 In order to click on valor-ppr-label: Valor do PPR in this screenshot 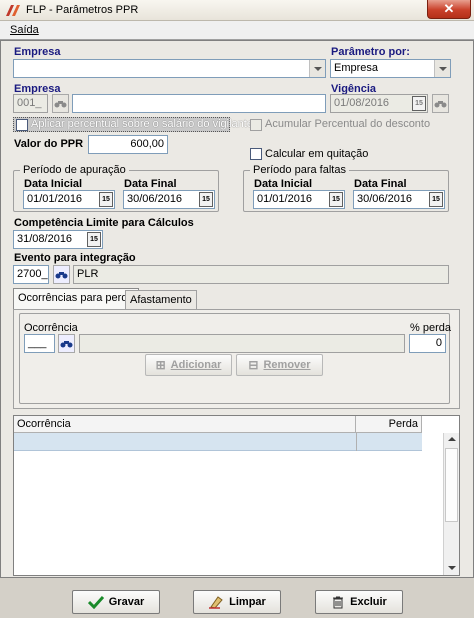, I will do `click(49, 144)`.